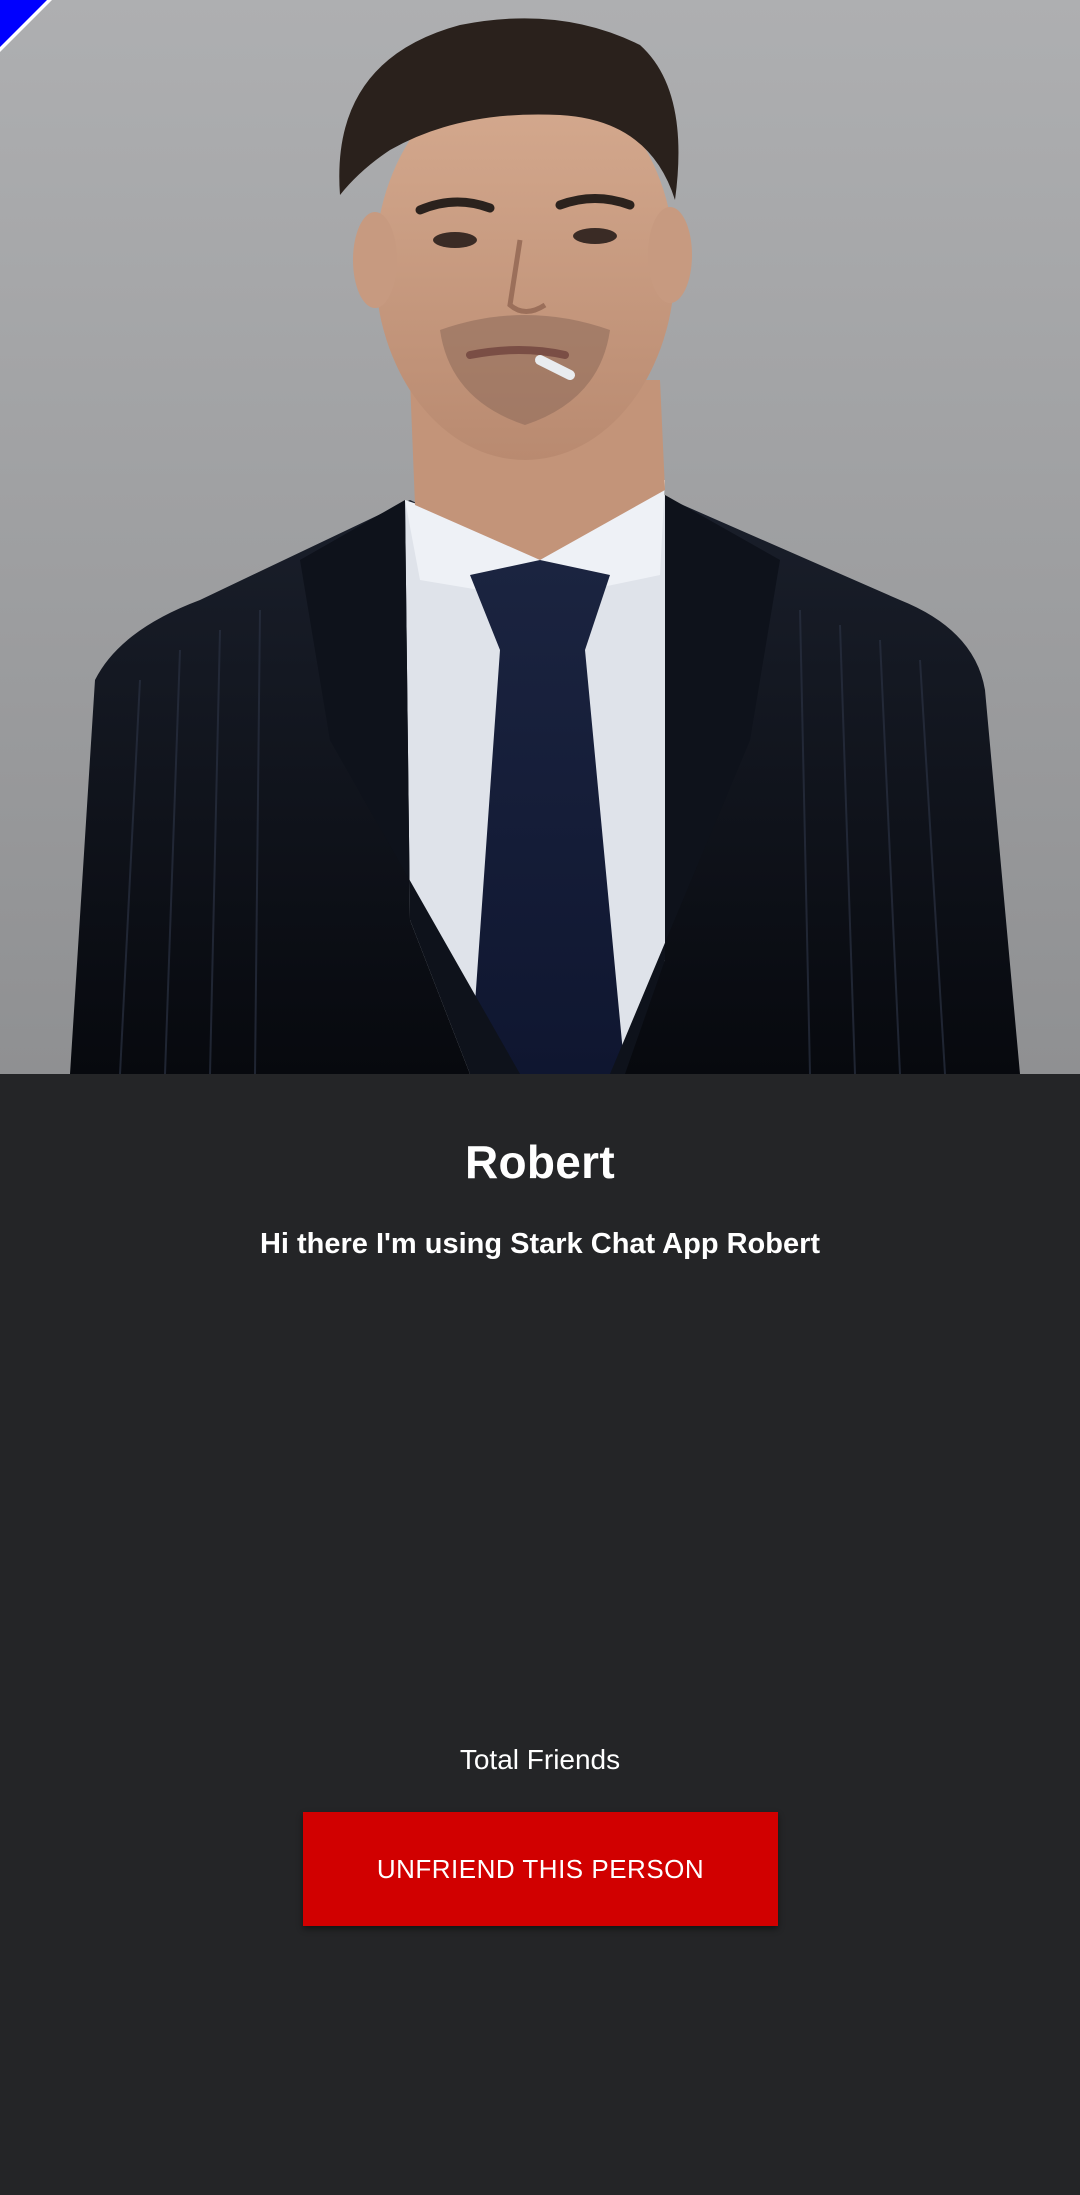  I want to click on unfriend-button: UNFRIEND THIS PERSON, so click(540, 1869).